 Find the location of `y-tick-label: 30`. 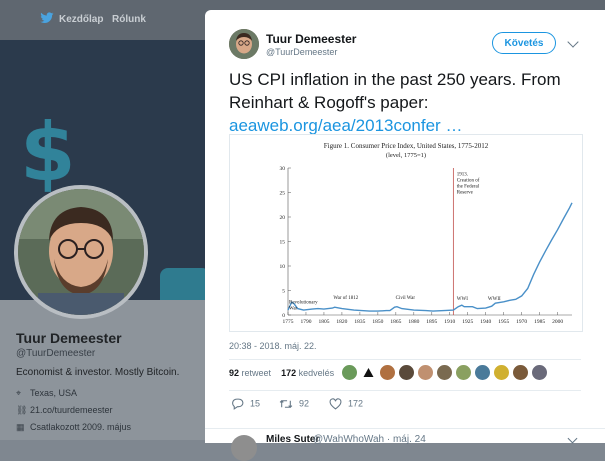

y-tick-label: 30 is located at coordinates (283, 169).